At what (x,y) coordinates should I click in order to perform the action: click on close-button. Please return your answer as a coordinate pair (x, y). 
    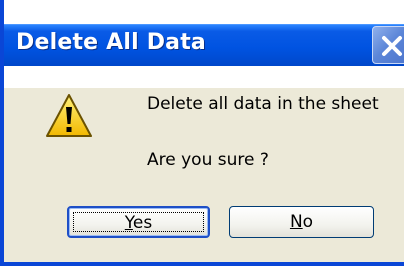
    Looking at the image, I should click on (388, 45).